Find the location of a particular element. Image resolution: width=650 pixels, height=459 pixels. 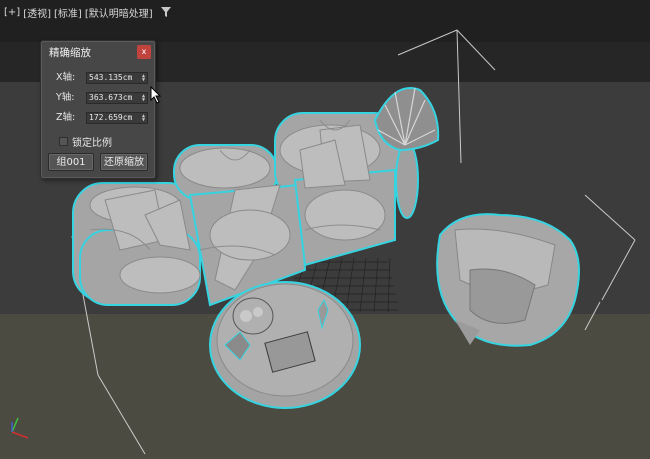

x-axis-value: 543.135cm is located at coordinates (111, 77).